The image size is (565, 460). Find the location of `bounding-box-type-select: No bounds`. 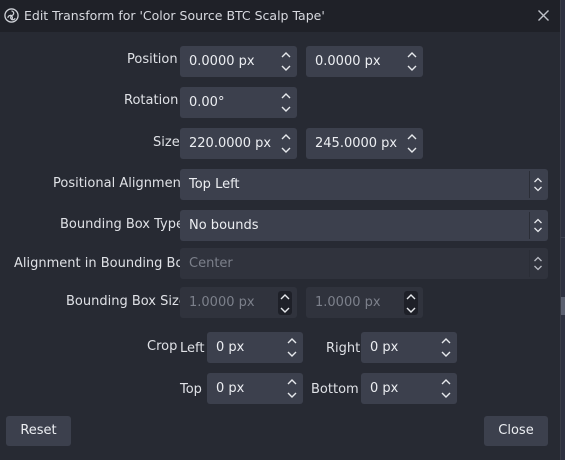

bounding-box-type-select: No bounds is located at coordinates (364, 225).